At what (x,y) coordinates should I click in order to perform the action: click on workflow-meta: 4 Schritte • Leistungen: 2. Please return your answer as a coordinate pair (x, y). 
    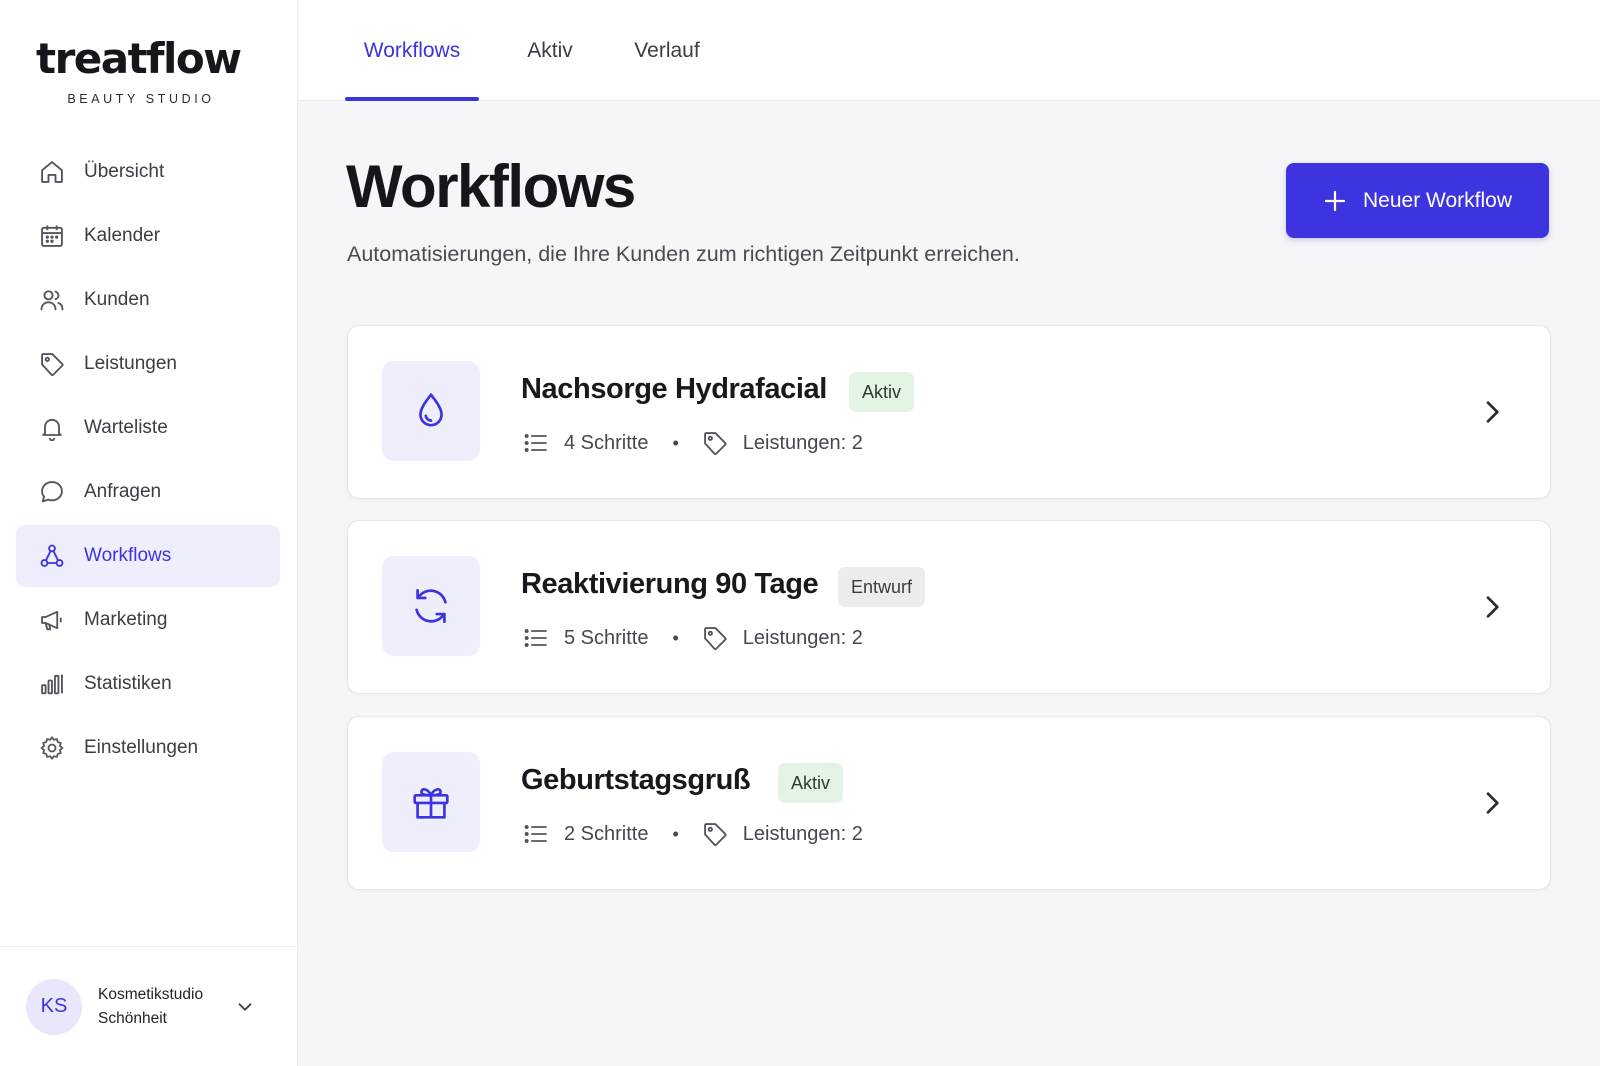
    Looking at the image, I should click on (692, 443).